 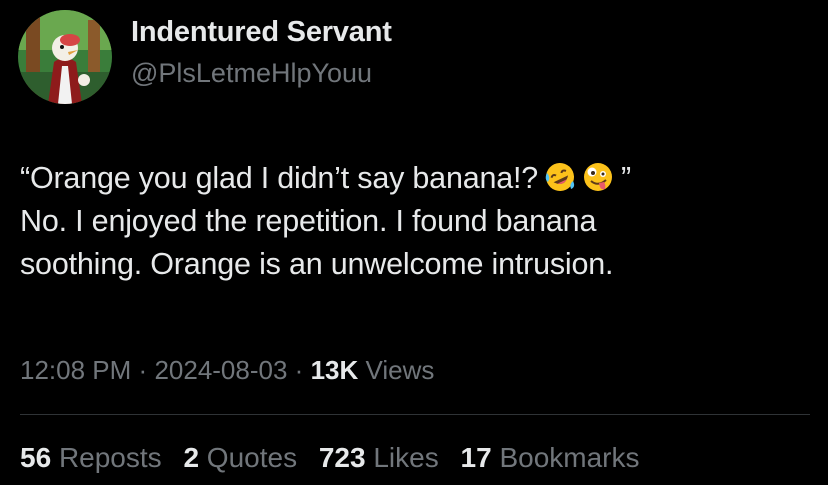 What do you see at coordinates (626, 178) in the screenshot?
I see `tweet-line-1-close-quote: ”` at bounding box center [626, 178].